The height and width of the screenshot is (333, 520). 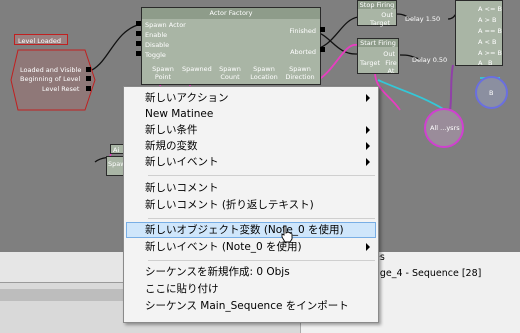 I want to click on variable-circle-b-label: B, so click(x=491, y=93).